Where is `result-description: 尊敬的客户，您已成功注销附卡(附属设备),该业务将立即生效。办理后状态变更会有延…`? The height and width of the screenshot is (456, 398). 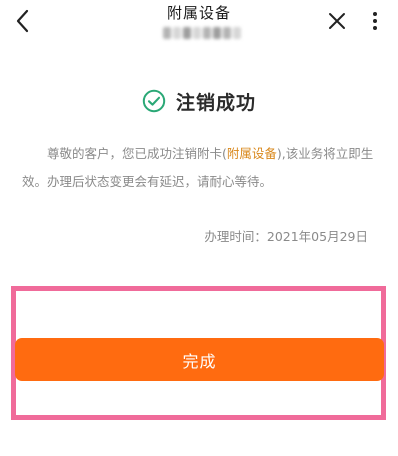
result-description: 尊敬的客户，您已成功注销附卡(附属设备),该业务将立即生效。办理后状态变更会有延… is located at coordinates (200, 168).